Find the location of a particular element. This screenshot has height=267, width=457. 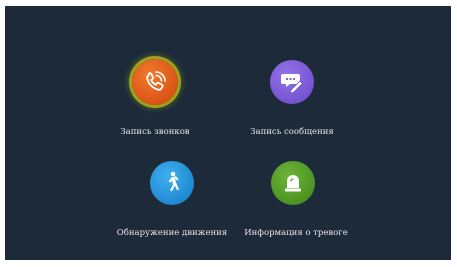

message-record-button: Запись сообщения is located at coordinates (292, 110).